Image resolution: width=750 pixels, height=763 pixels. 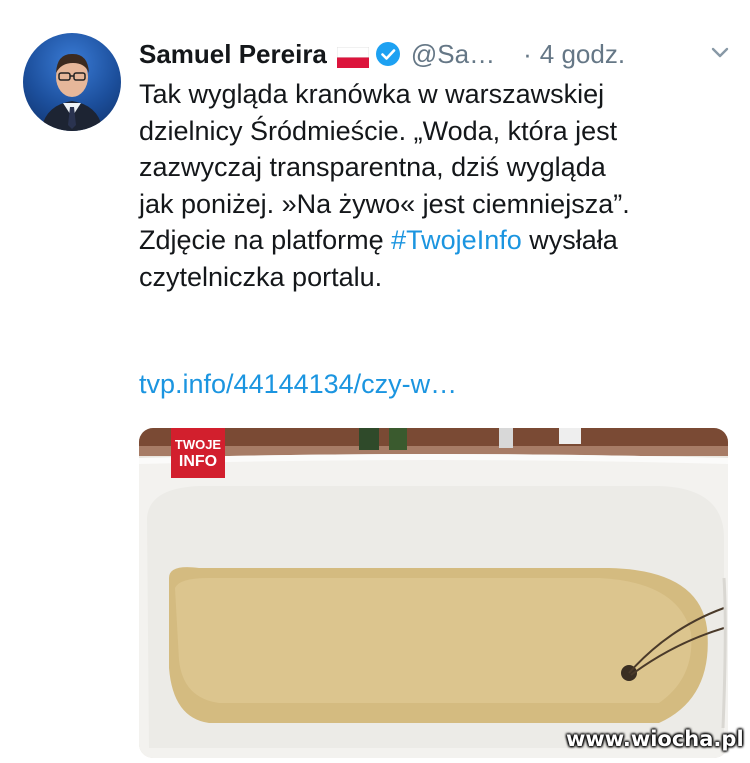 I want to click on tweet-text-line: czytelniczka portalu., so click(x=261, y=276).